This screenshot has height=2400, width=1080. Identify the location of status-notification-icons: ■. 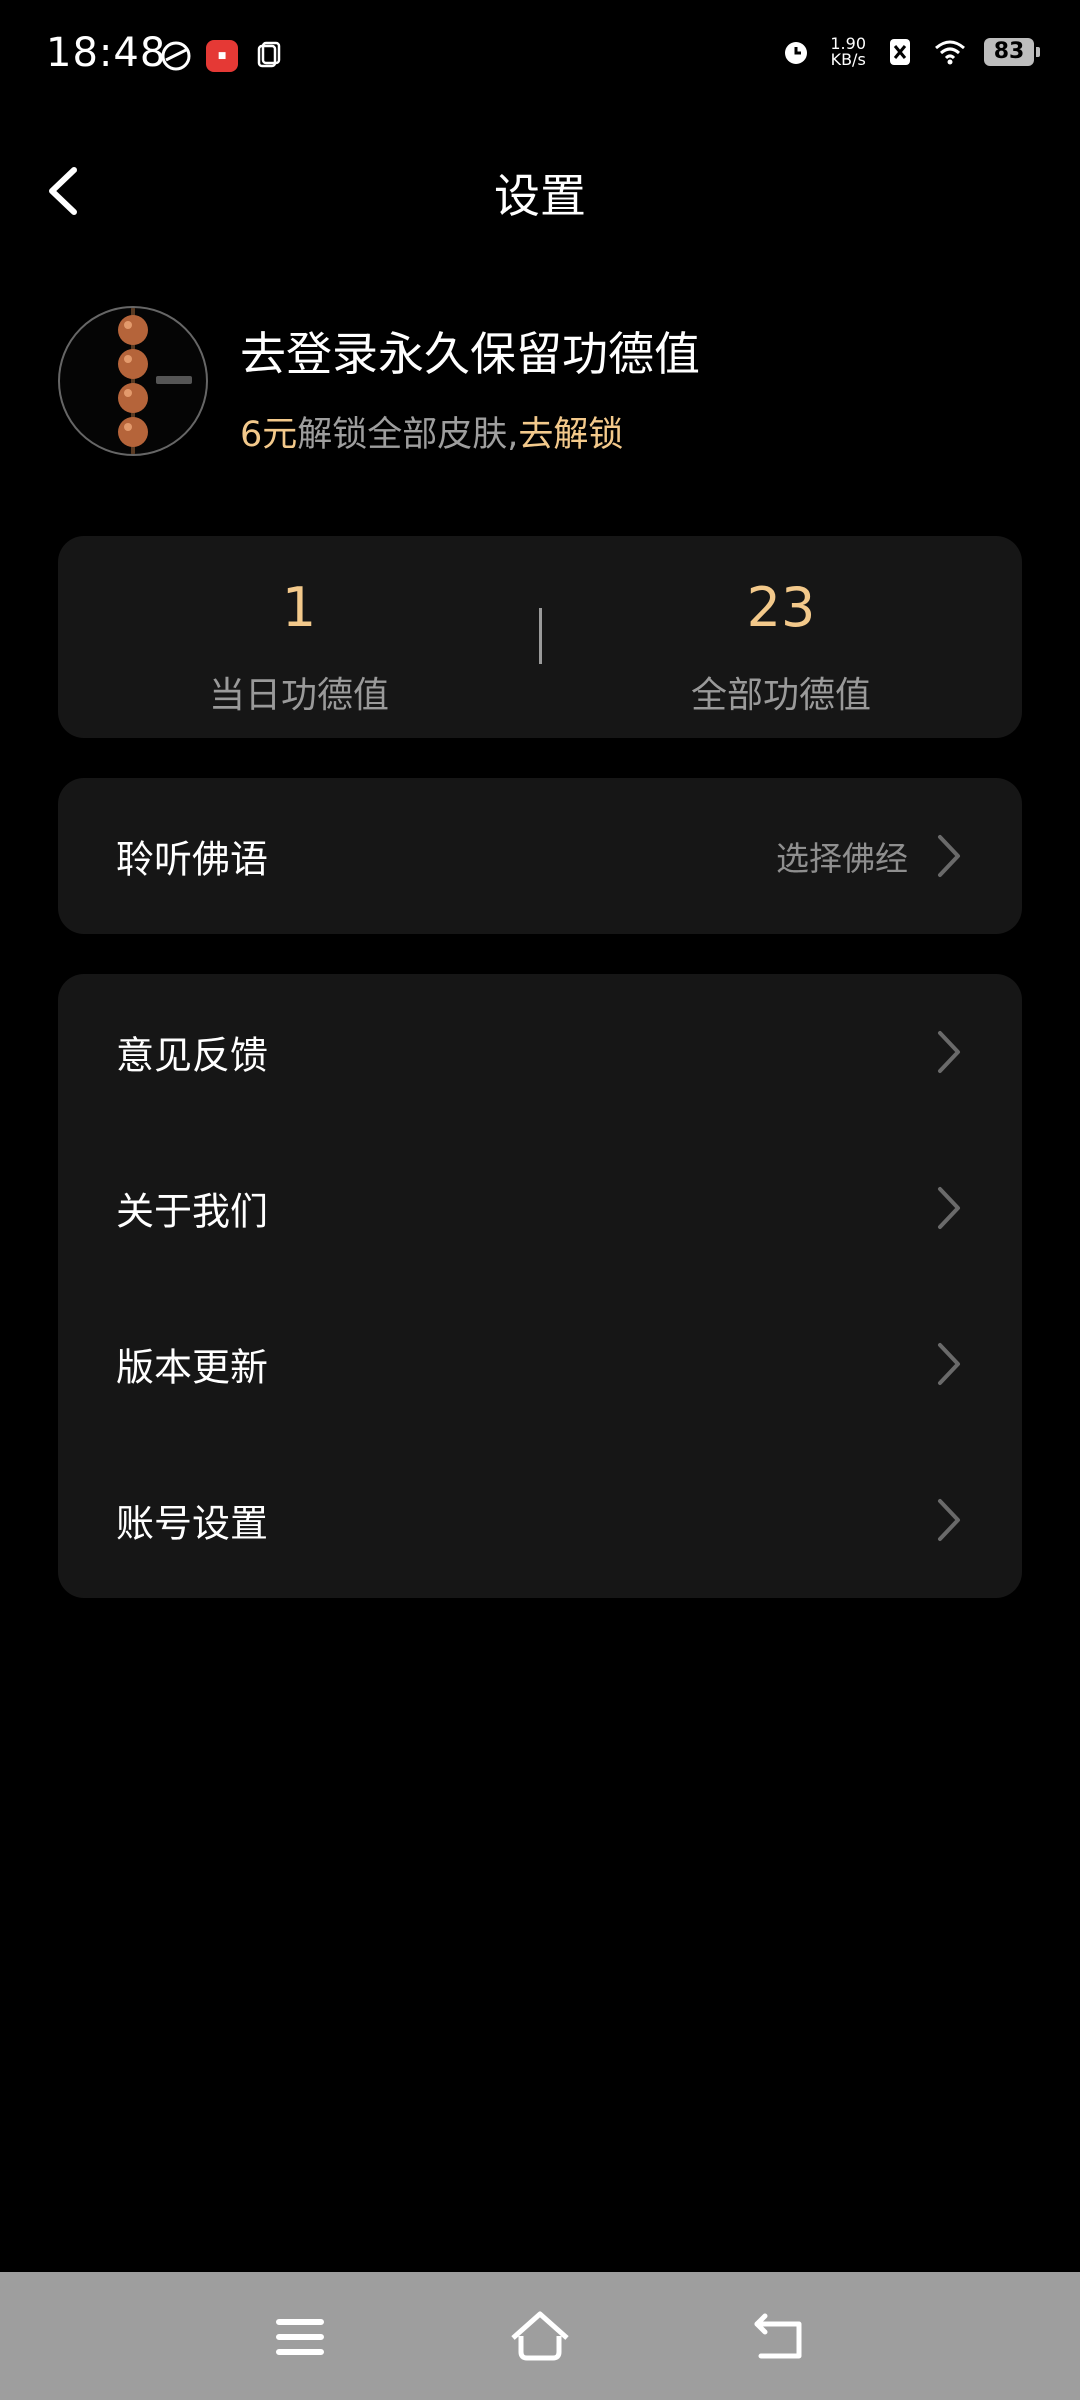
(222, 56).